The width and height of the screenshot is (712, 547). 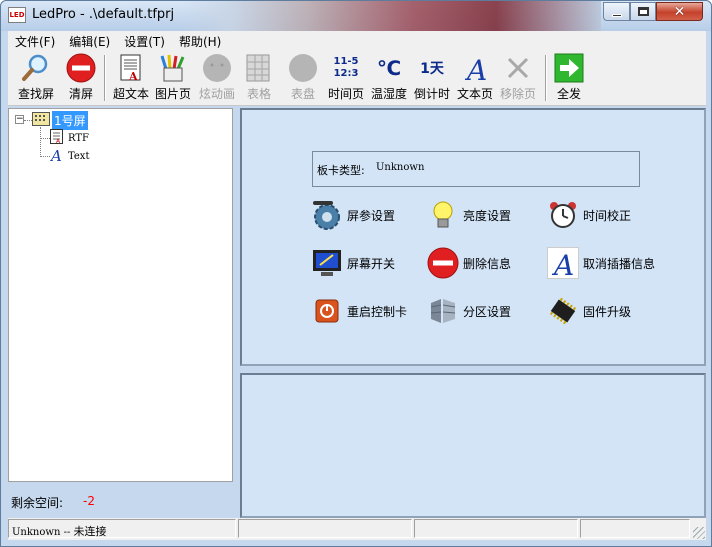 I want to click on chip-icon, so click(x=563, y=311).